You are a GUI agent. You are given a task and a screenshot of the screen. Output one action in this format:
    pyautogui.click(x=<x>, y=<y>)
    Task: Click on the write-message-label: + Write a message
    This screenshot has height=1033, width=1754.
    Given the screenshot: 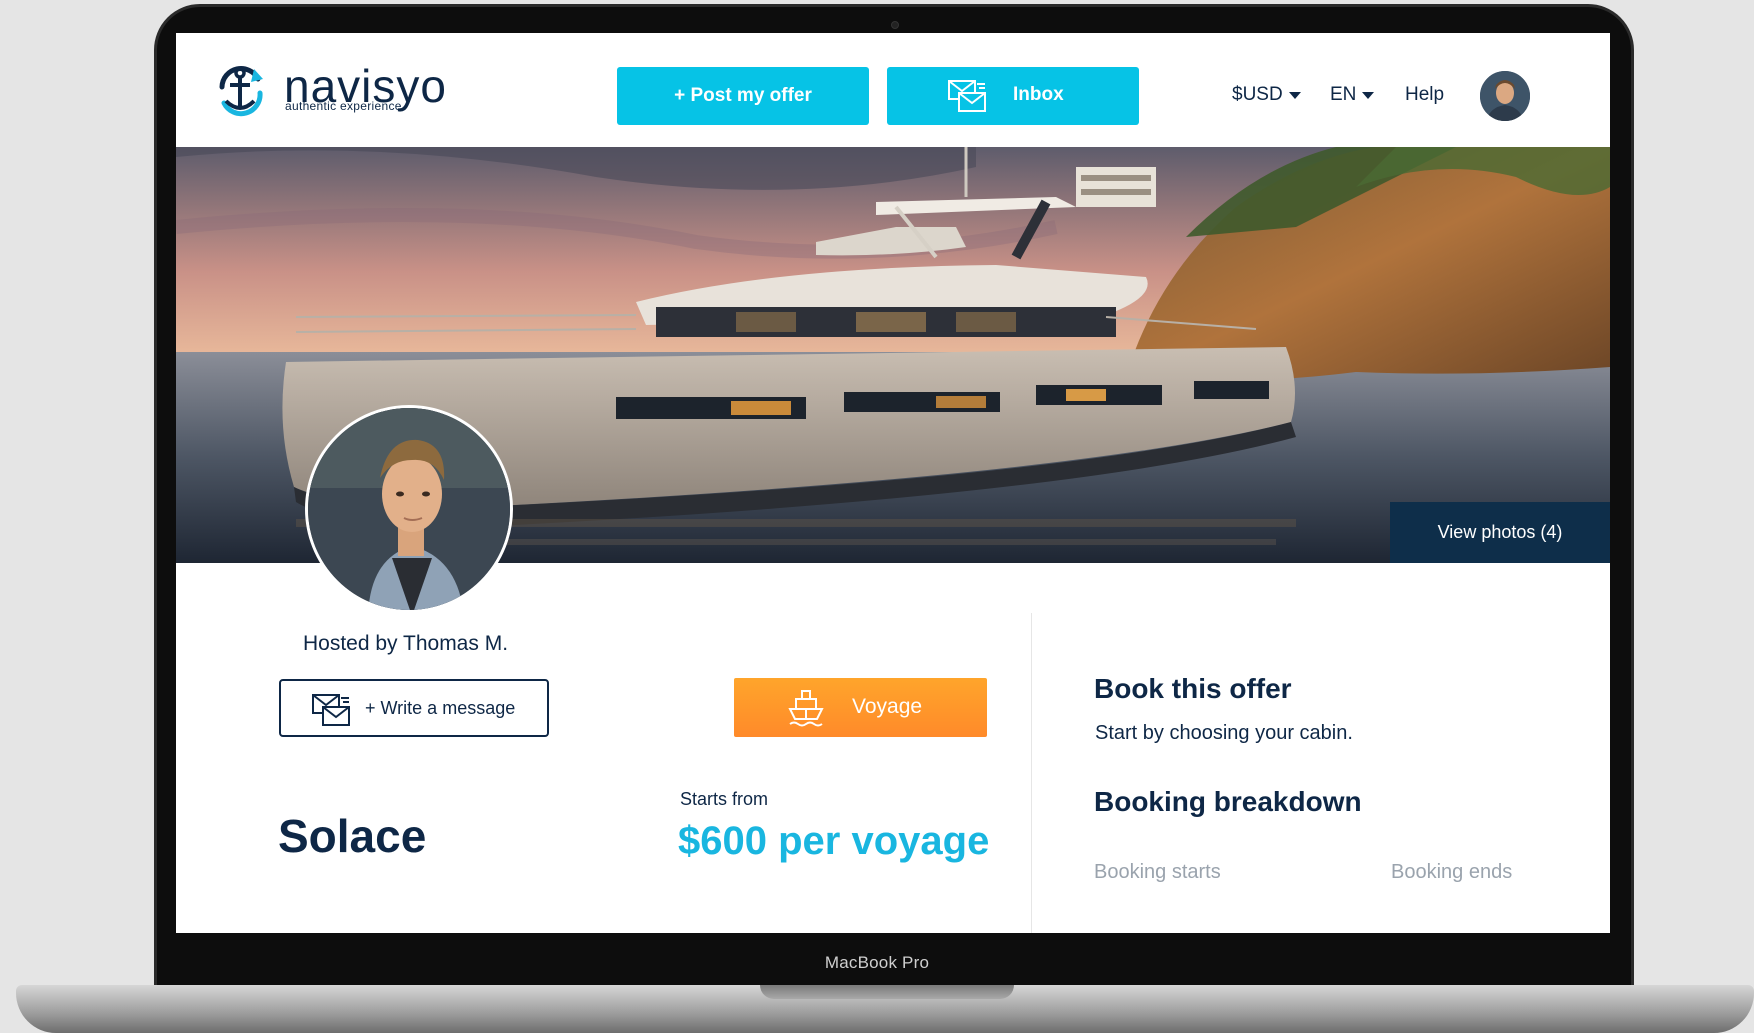 What is the action you would take?
    pyautogui.click(x=440, y=708)
    